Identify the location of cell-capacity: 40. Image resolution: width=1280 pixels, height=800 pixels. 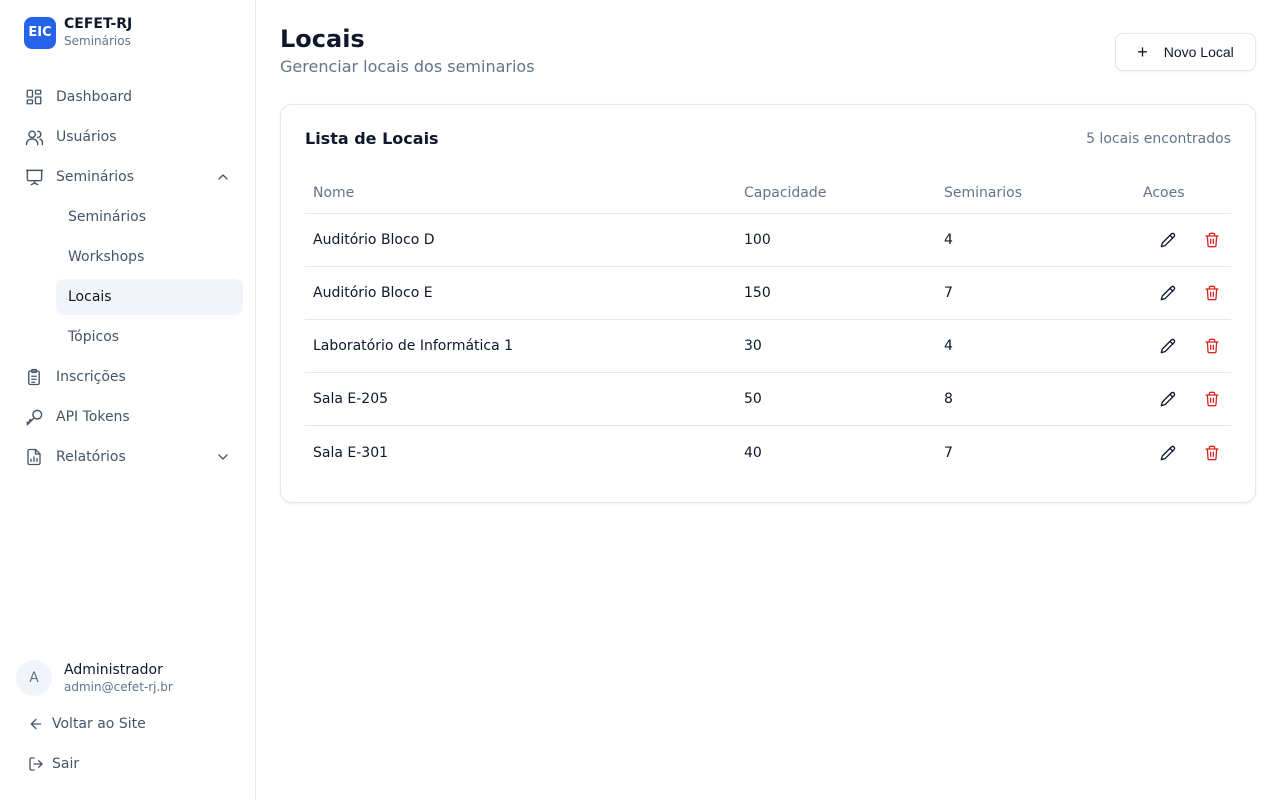
(753, 452).